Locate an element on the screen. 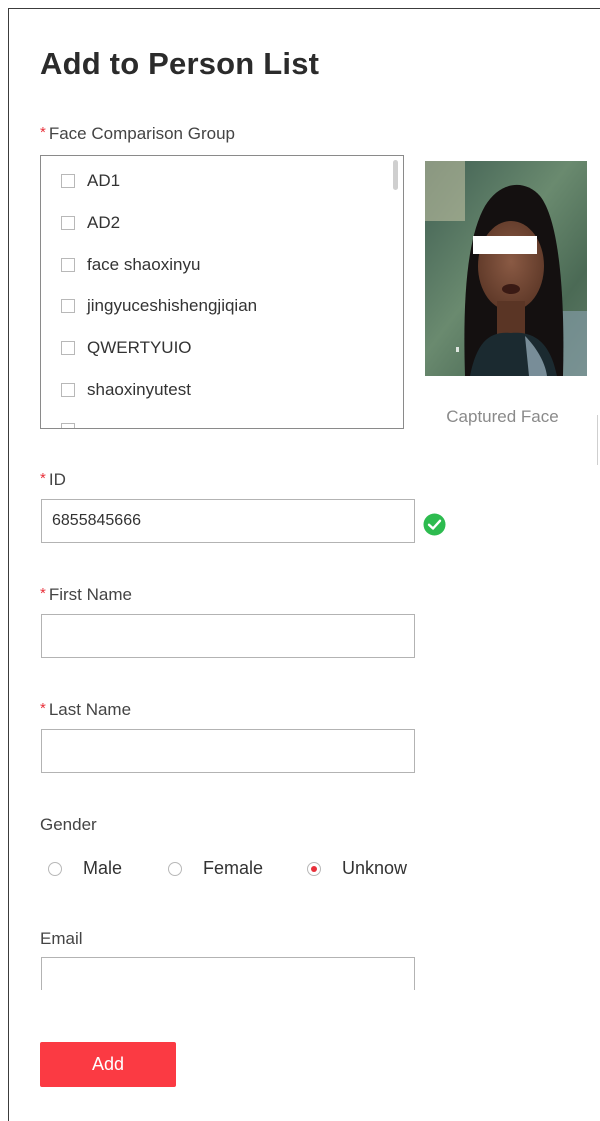 Image resolution: width=600 pixels, height=1121 pixels. page-title: Add to Person List is located at coordinates (180, 63).